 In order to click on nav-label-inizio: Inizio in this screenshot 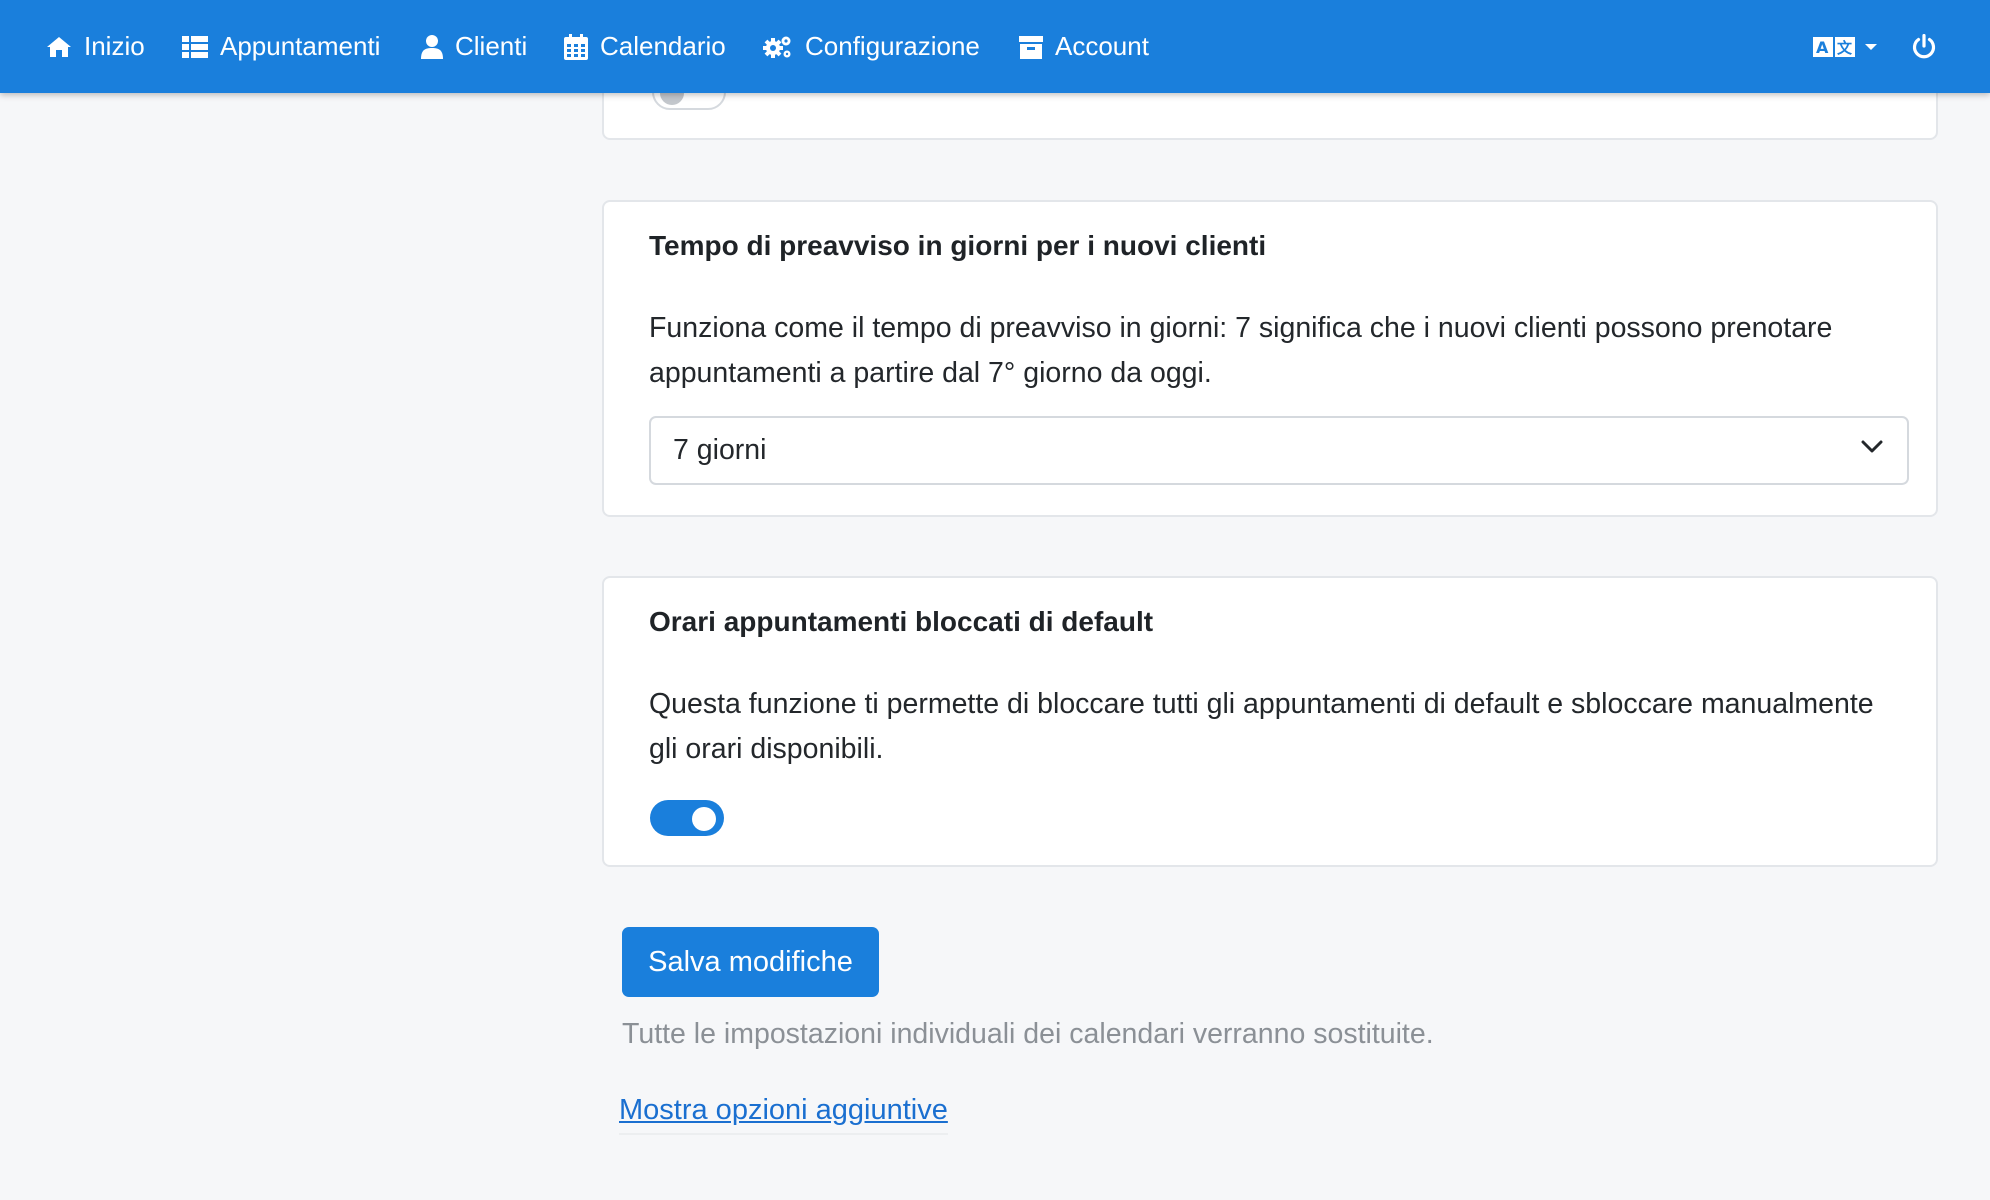, I will do `click(114, 46)`.